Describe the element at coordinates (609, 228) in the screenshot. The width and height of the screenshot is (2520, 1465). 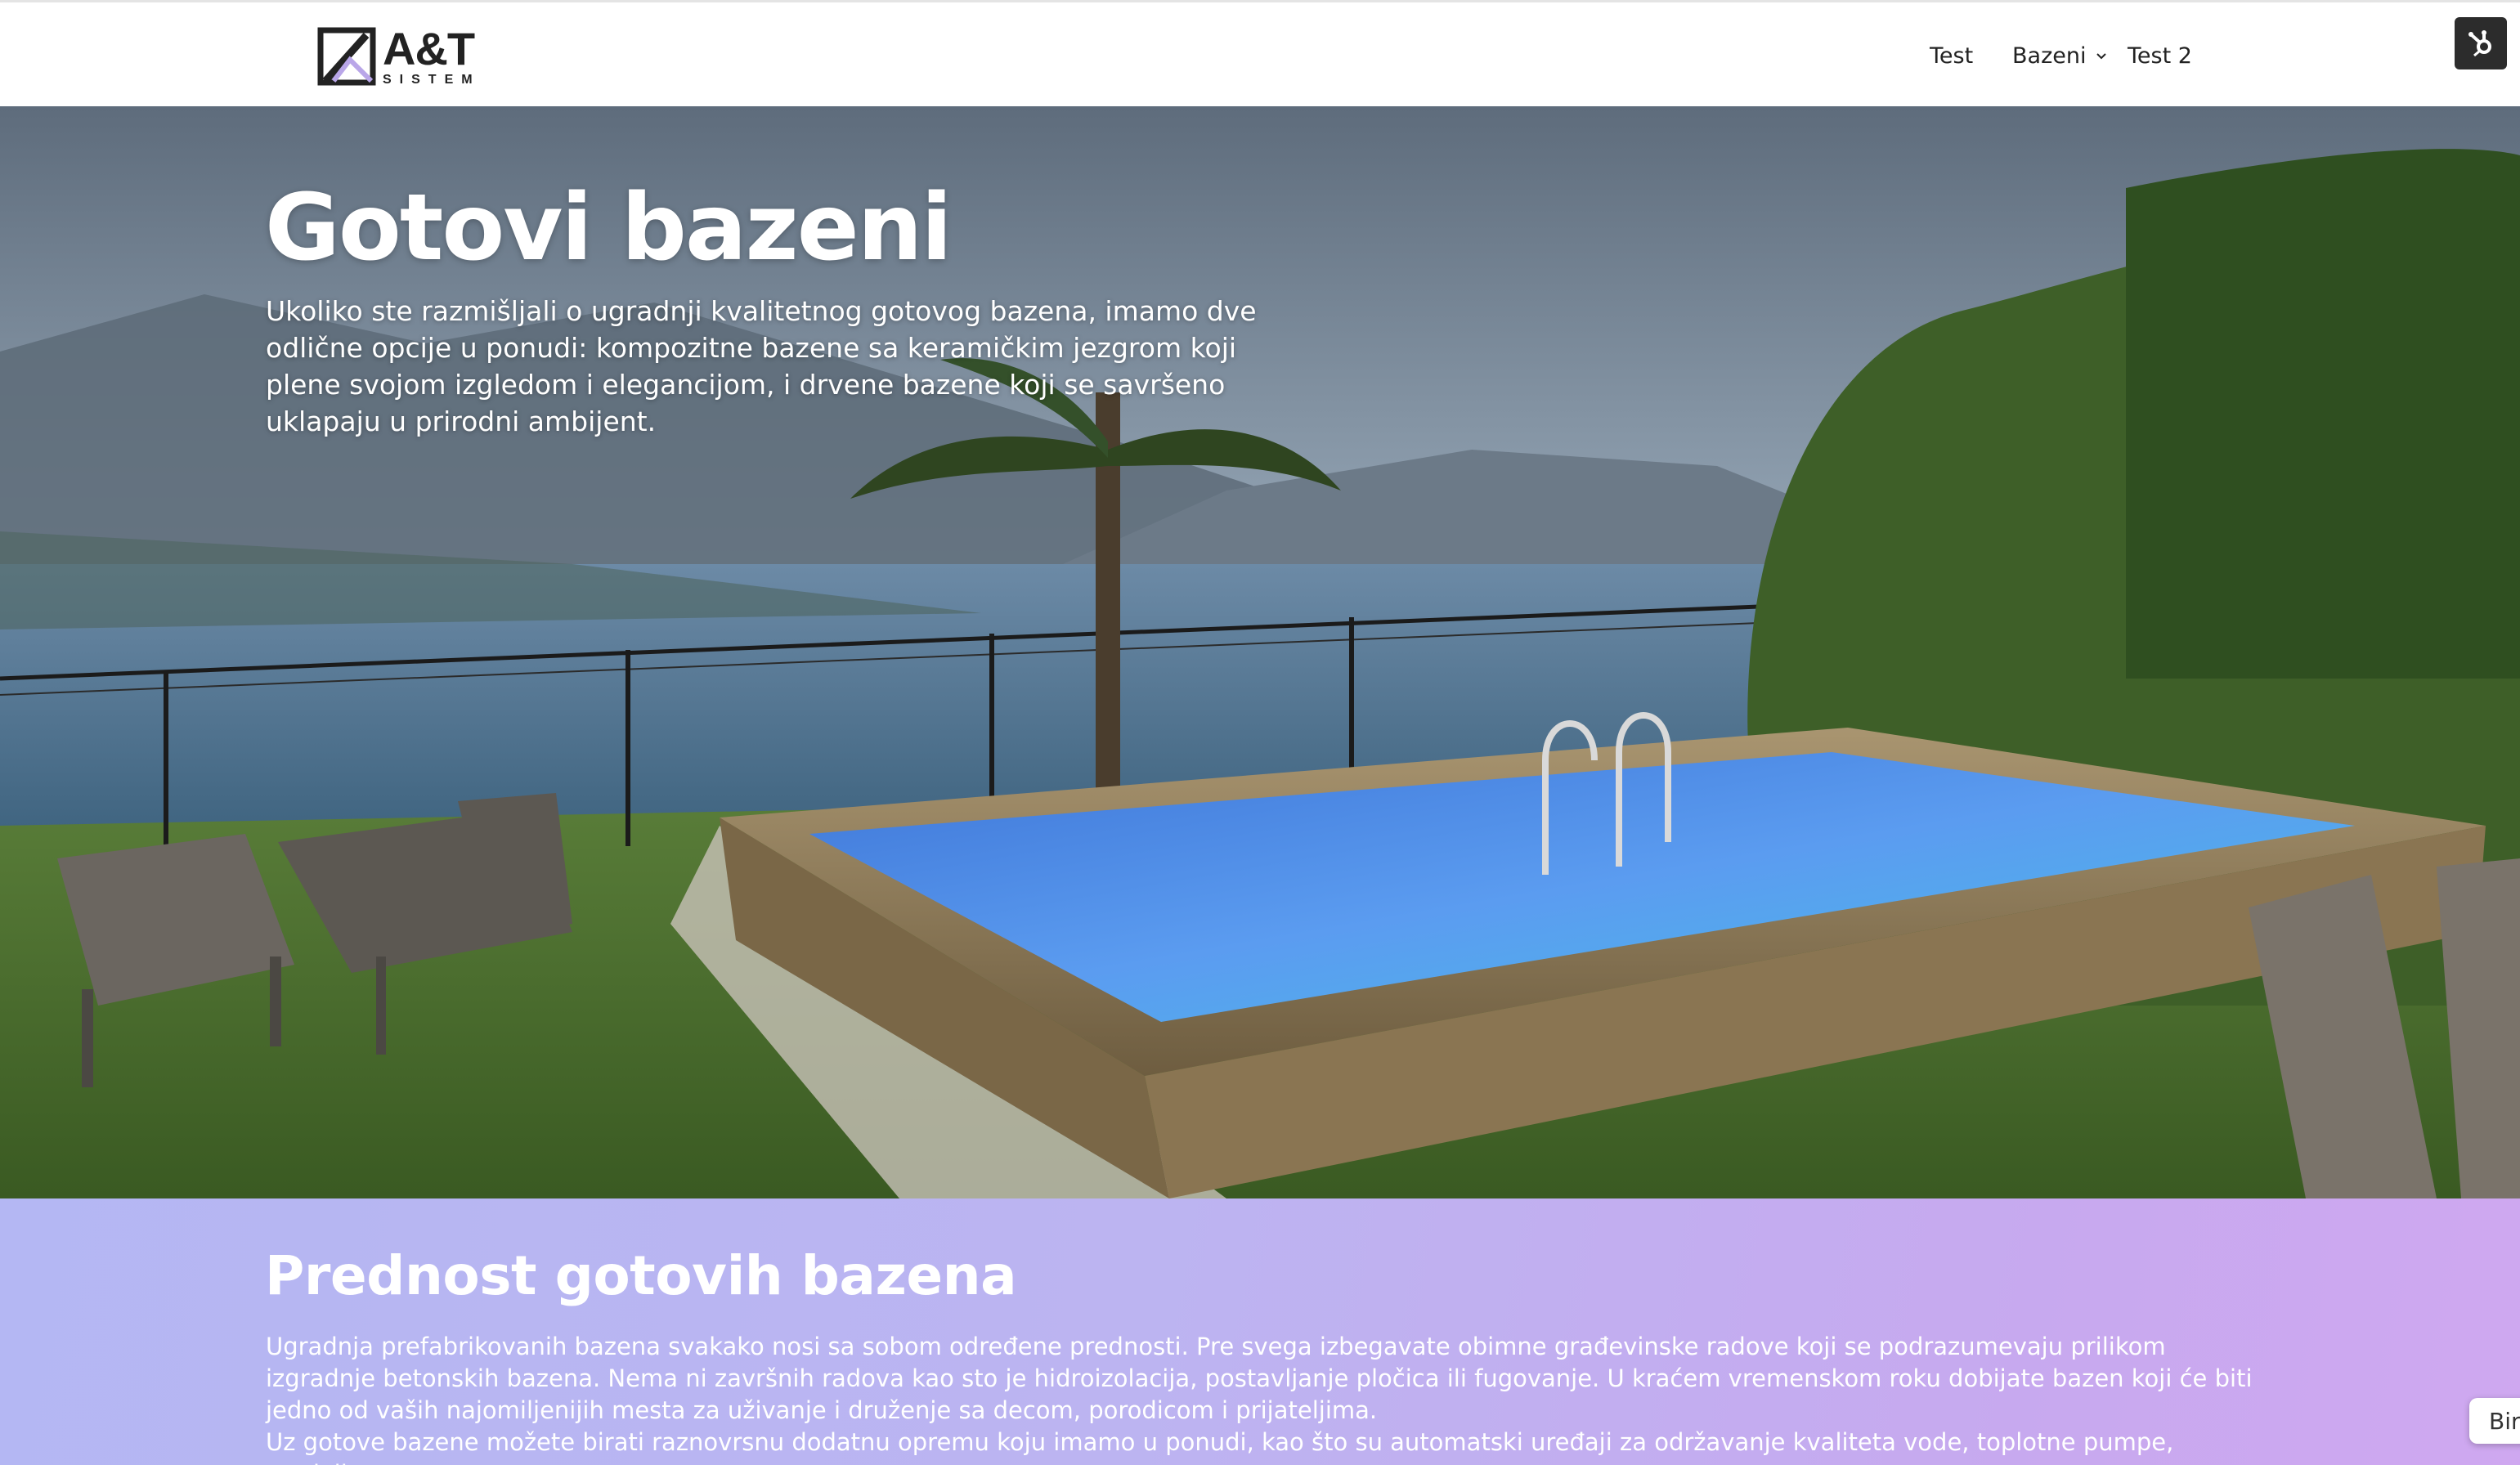
I see `hero-title: Gotovi bazeni` at that location.